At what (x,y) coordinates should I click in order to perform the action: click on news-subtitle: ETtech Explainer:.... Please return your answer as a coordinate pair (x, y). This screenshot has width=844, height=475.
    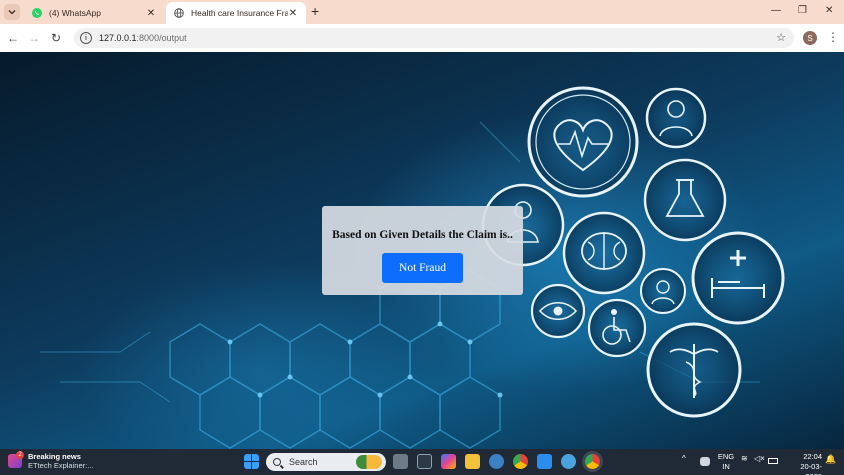
    Looking at the image, I should click on (61, 465).